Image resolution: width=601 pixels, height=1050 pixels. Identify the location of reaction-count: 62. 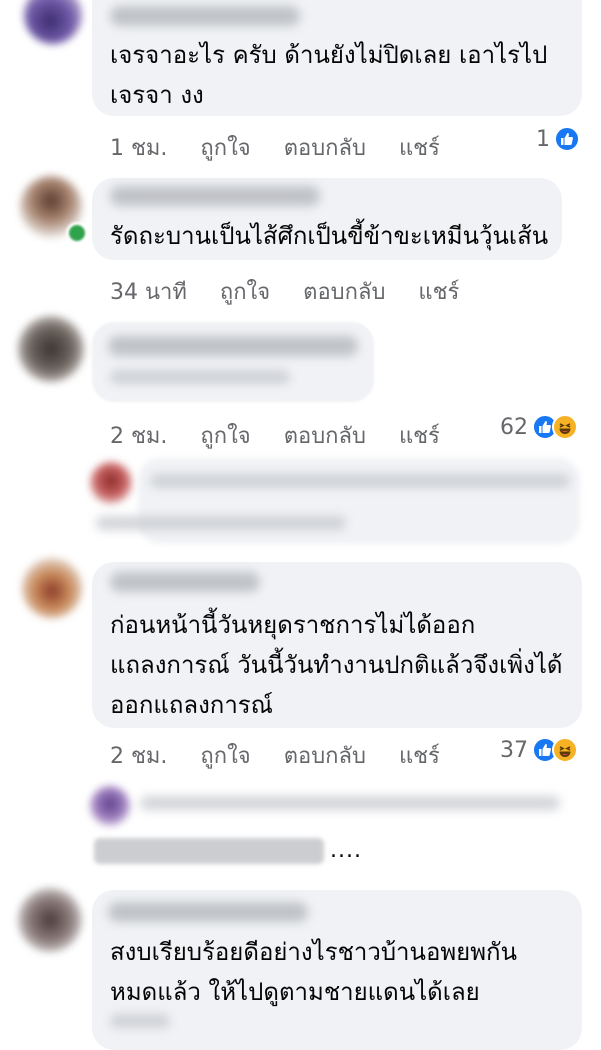
(514, 427).